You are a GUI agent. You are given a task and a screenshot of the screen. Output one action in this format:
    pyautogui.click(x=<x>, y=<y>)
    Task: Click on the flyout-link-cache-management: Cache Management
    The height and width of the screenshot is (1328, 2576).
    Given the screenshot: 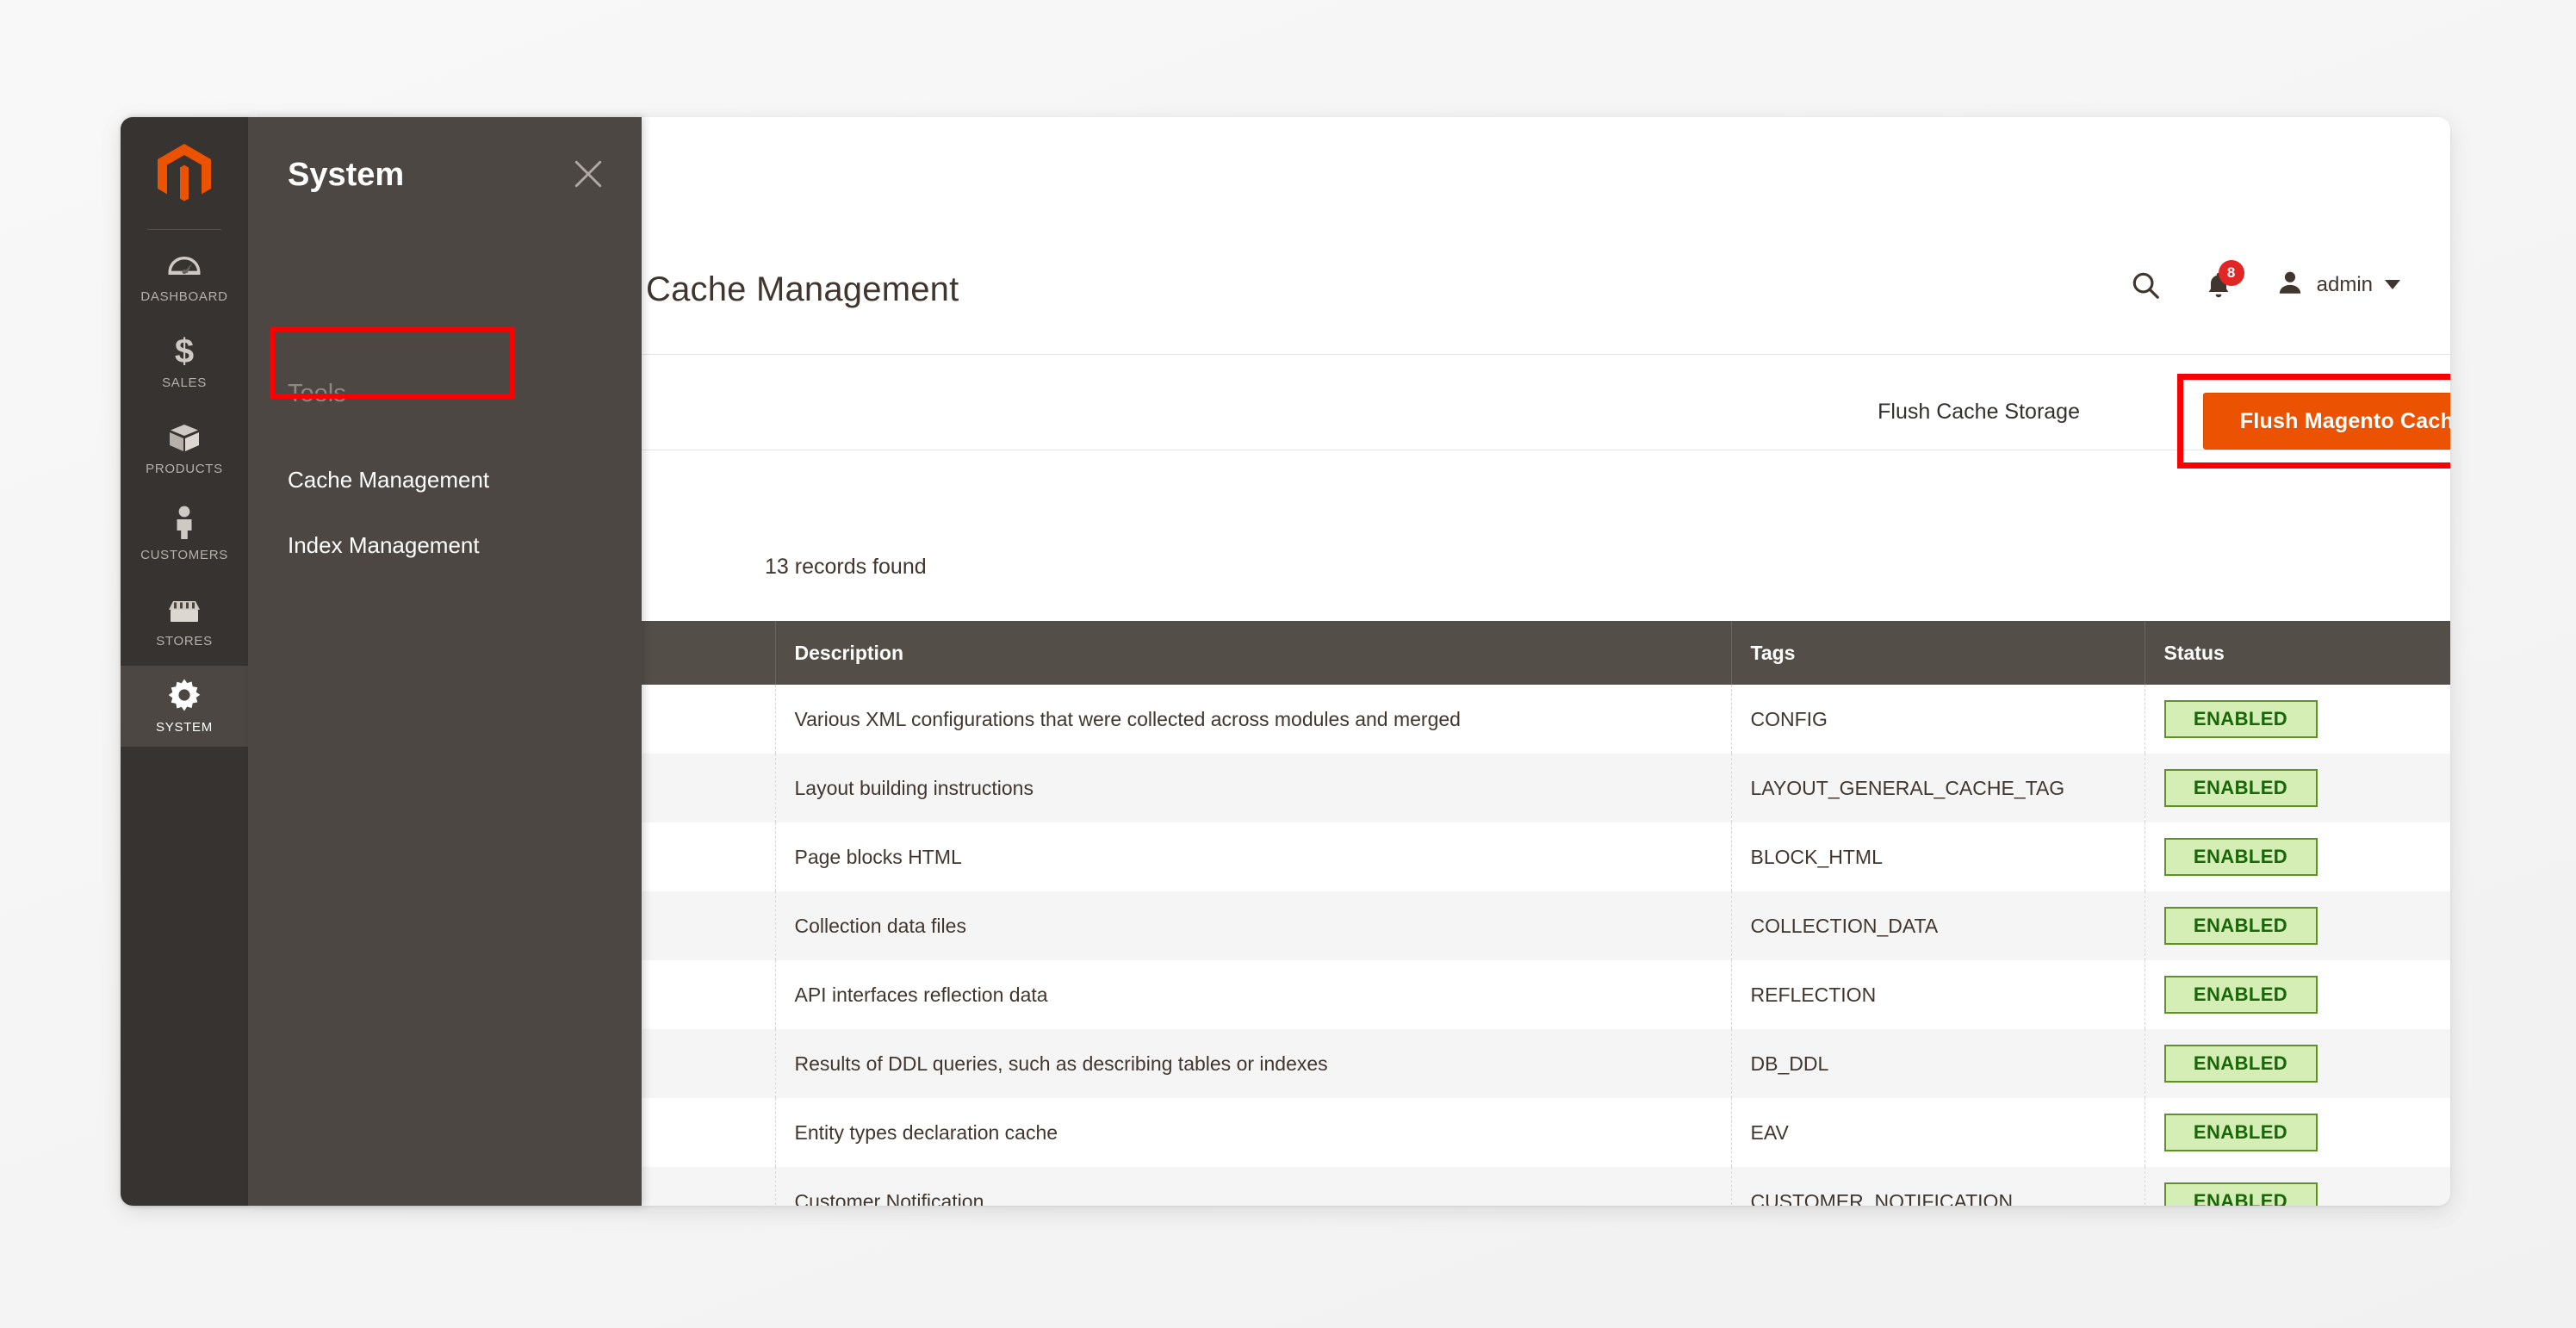 What is the action you would take?
    pyautogui.click(x=389, y=480)
    